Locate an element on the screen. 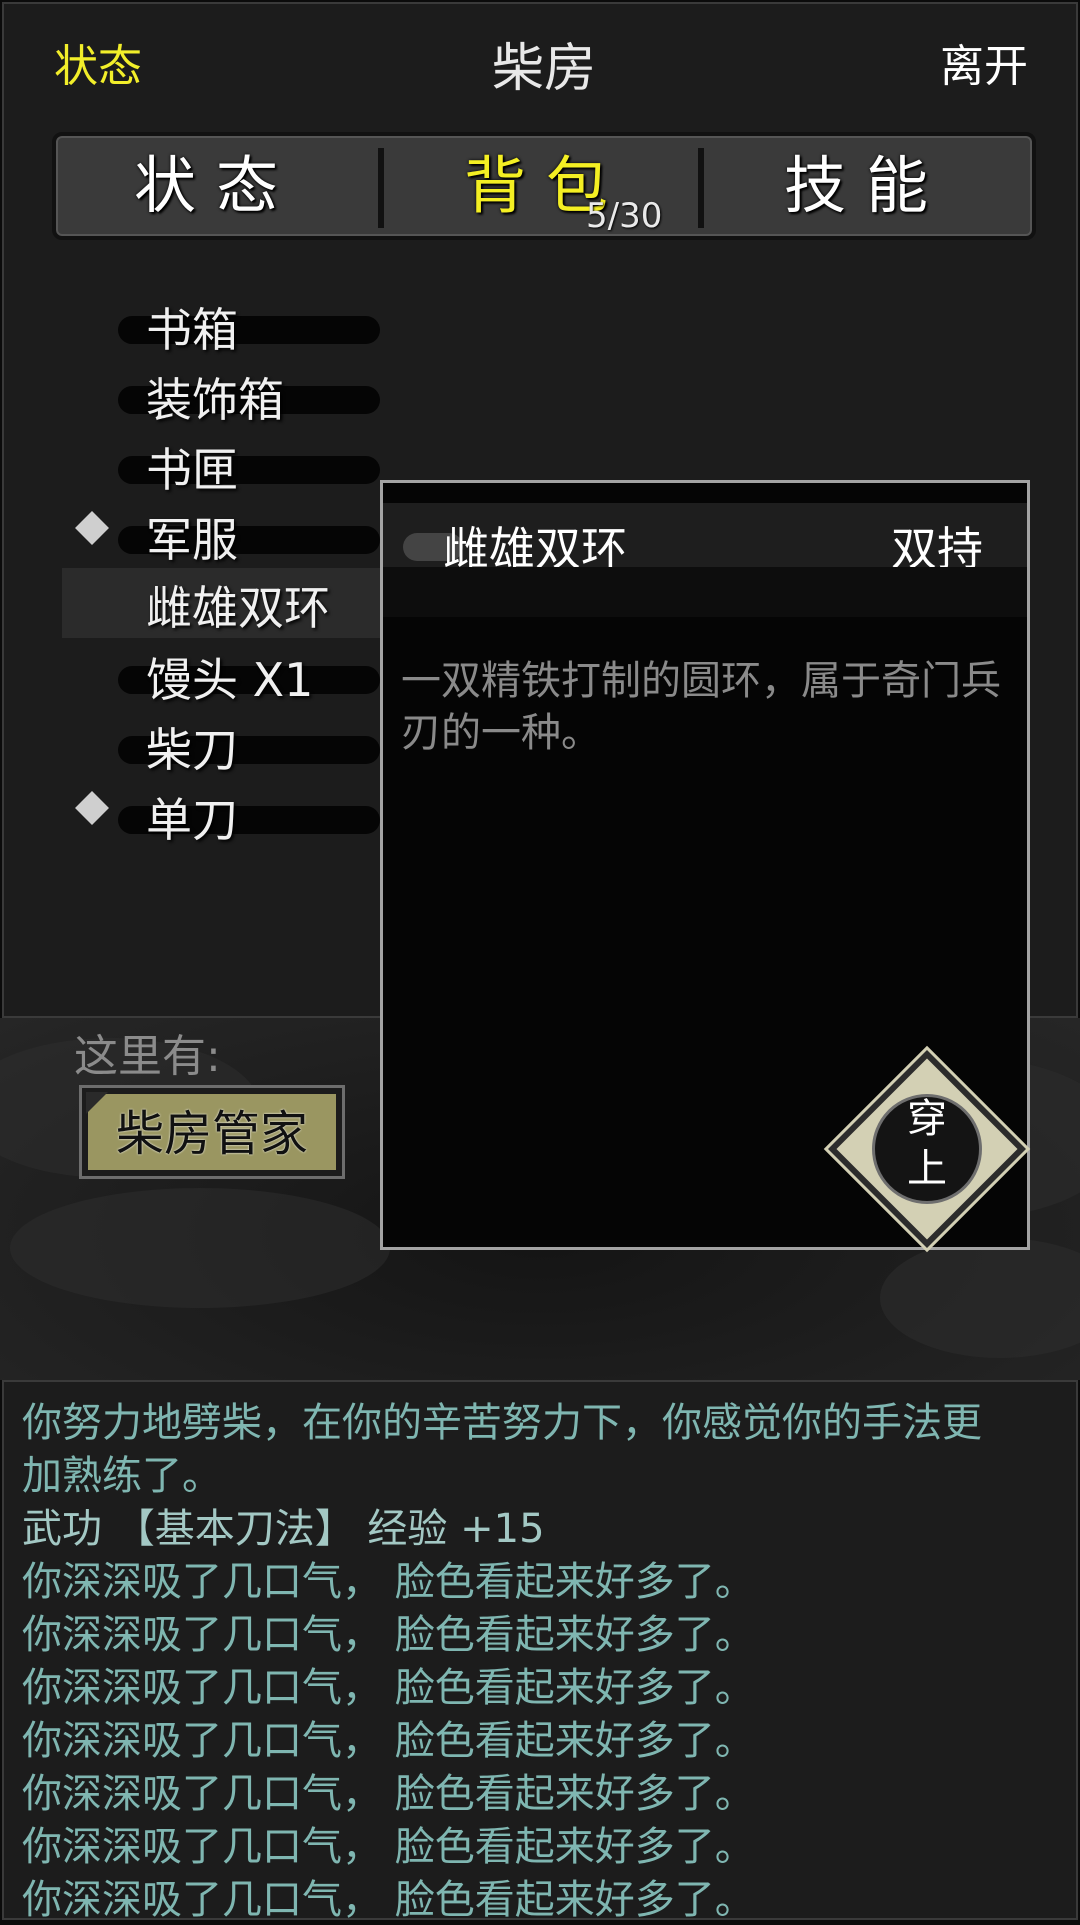 This screenshot has height=1925, width=1080. location-title: 柴房 is located at coordinates (543, 69).